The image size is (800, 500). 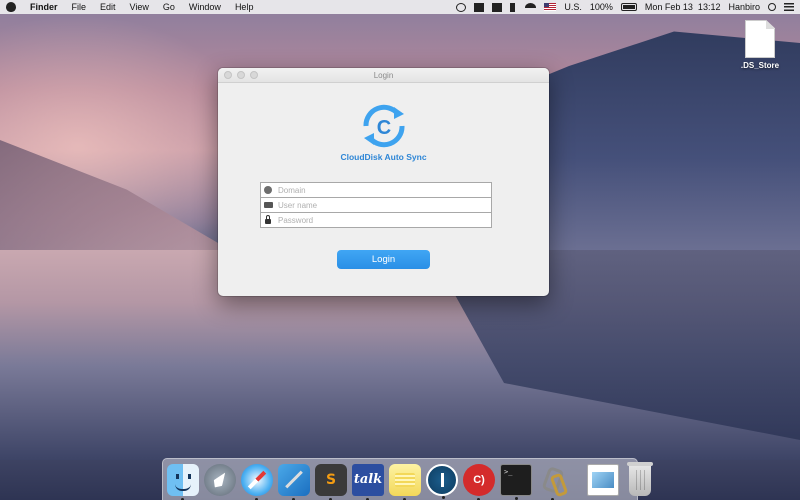 What do you see at coordinates (760, 65) in the screenshot?
I see `desktop-file-label: .DS_Store` at bounding box center [760, 65].